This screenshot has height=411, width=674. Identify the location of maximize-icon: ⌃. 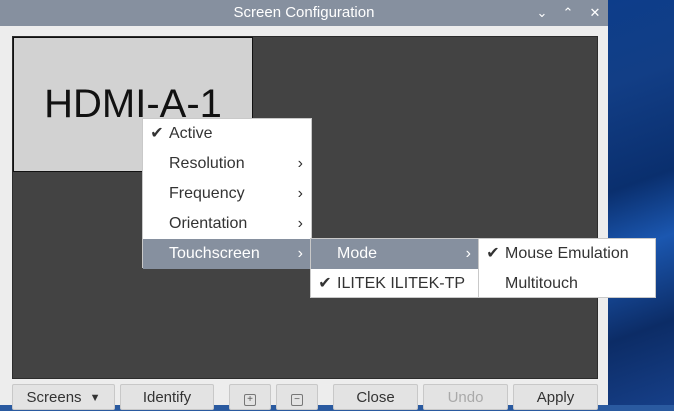
(568, 13).